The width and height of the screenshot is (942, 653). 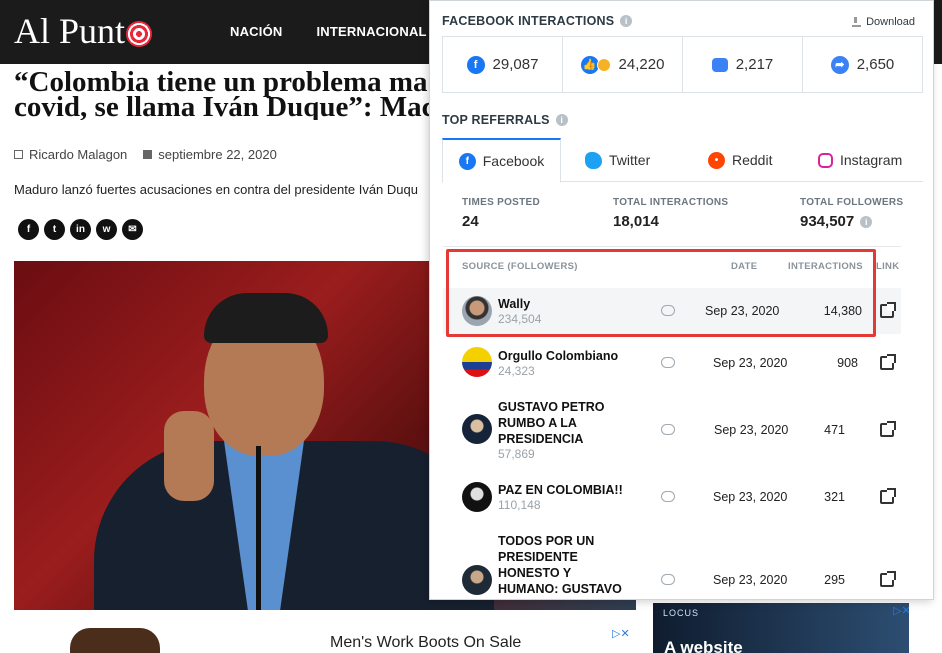 What do you see at coordinates (857, 22) in the screenshot?
I see `download-icon` at bounding box center [857, 22].